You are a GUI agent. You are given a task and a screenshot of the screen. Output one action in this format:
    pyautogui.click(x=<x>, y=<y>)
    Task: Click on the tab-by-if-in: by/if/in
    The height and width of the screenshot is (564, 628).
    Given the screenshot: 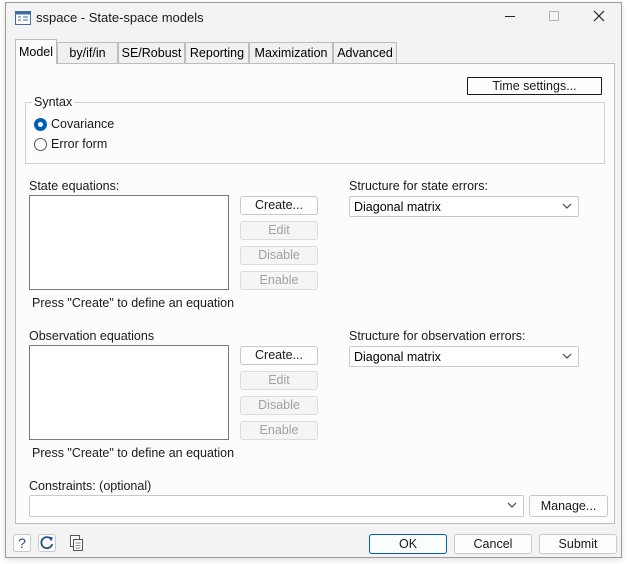 What is the action you would take?
    pyautogui.click(x=87, y=52)
    